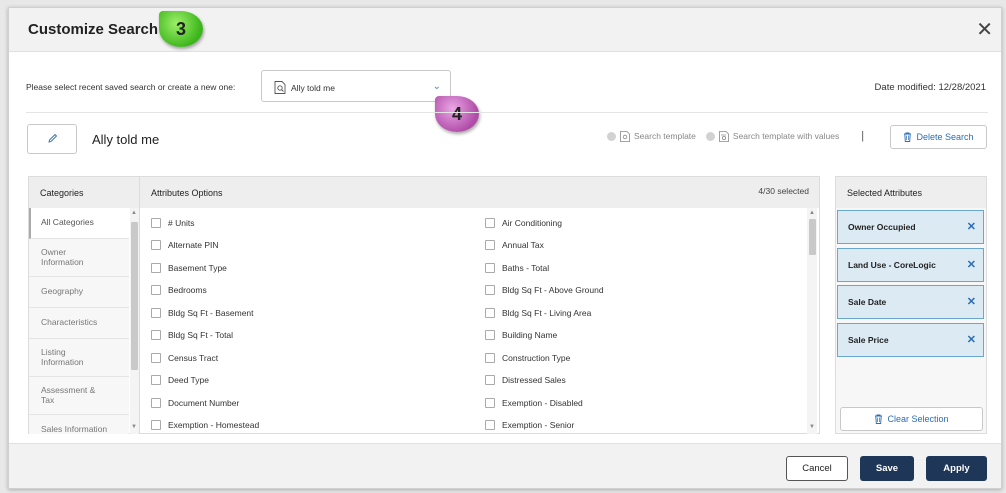  I want to click on delete-search-button: Delete Search, so click(938, 137).